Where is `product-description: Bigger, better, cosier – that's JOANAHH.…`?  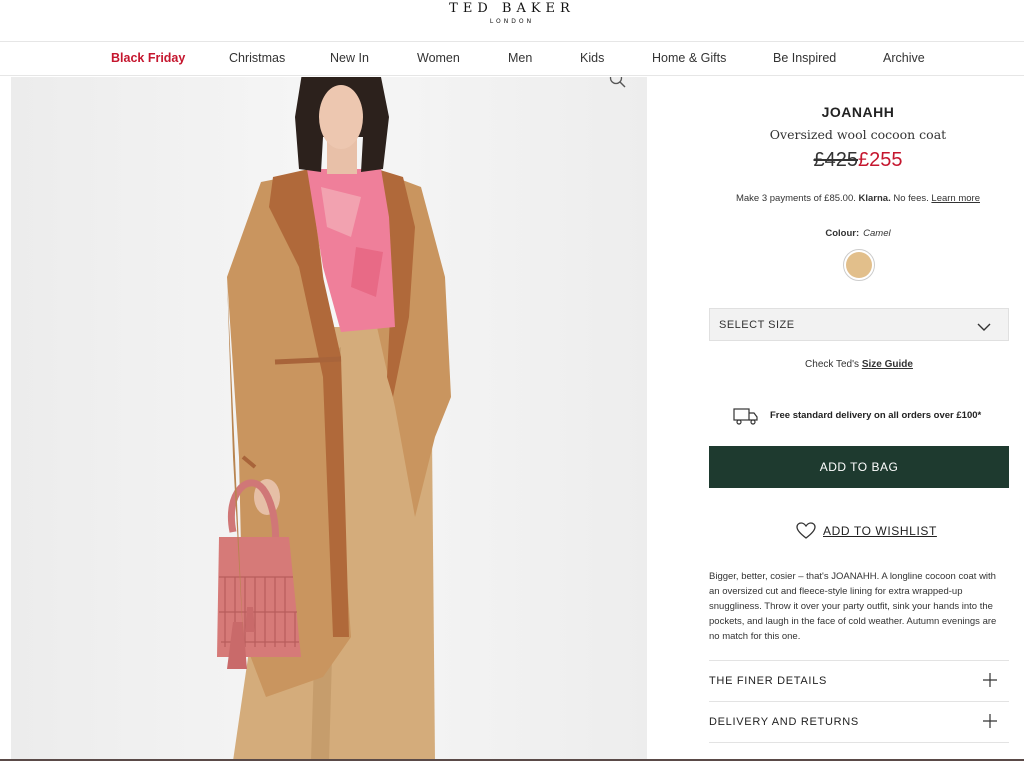 product-description: Bigger, better, cosier – that's JOANAHH.… is located at coordinates (853, 606).